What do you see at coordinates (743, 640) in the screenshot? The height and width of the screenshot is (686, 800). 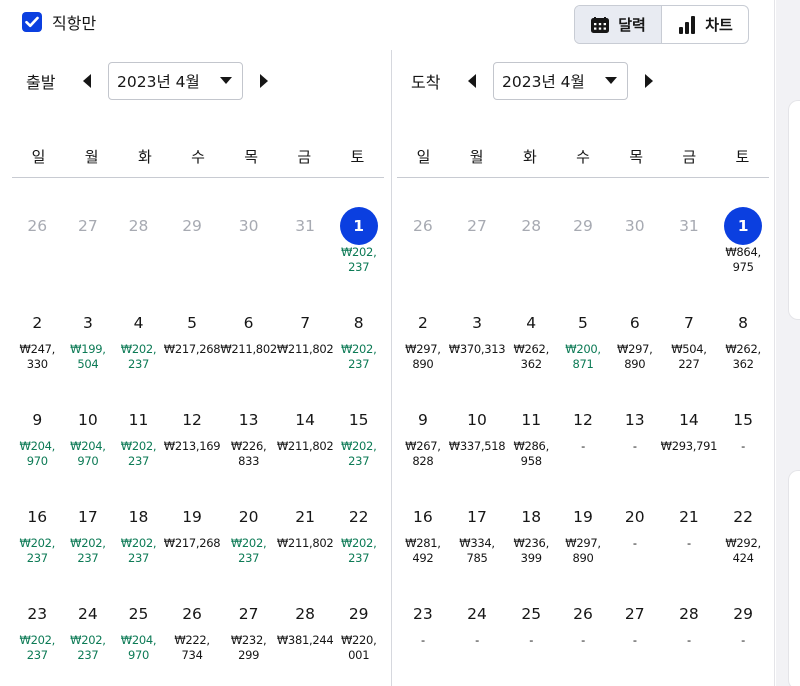 I see `day-cell: 29 -` at bounding box center [743, 640].